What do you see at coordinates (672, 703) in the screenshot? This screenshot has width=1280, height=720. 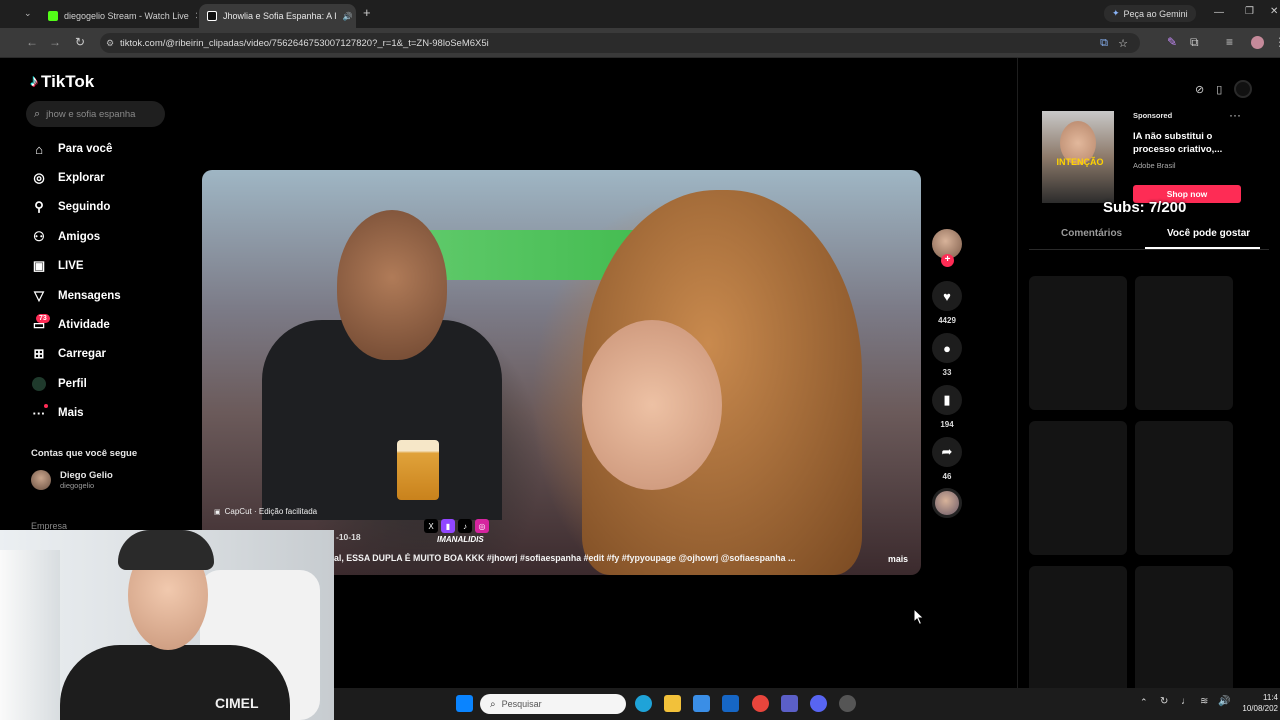 I see `file-explorer-icon` at bounding box center [672, 703].